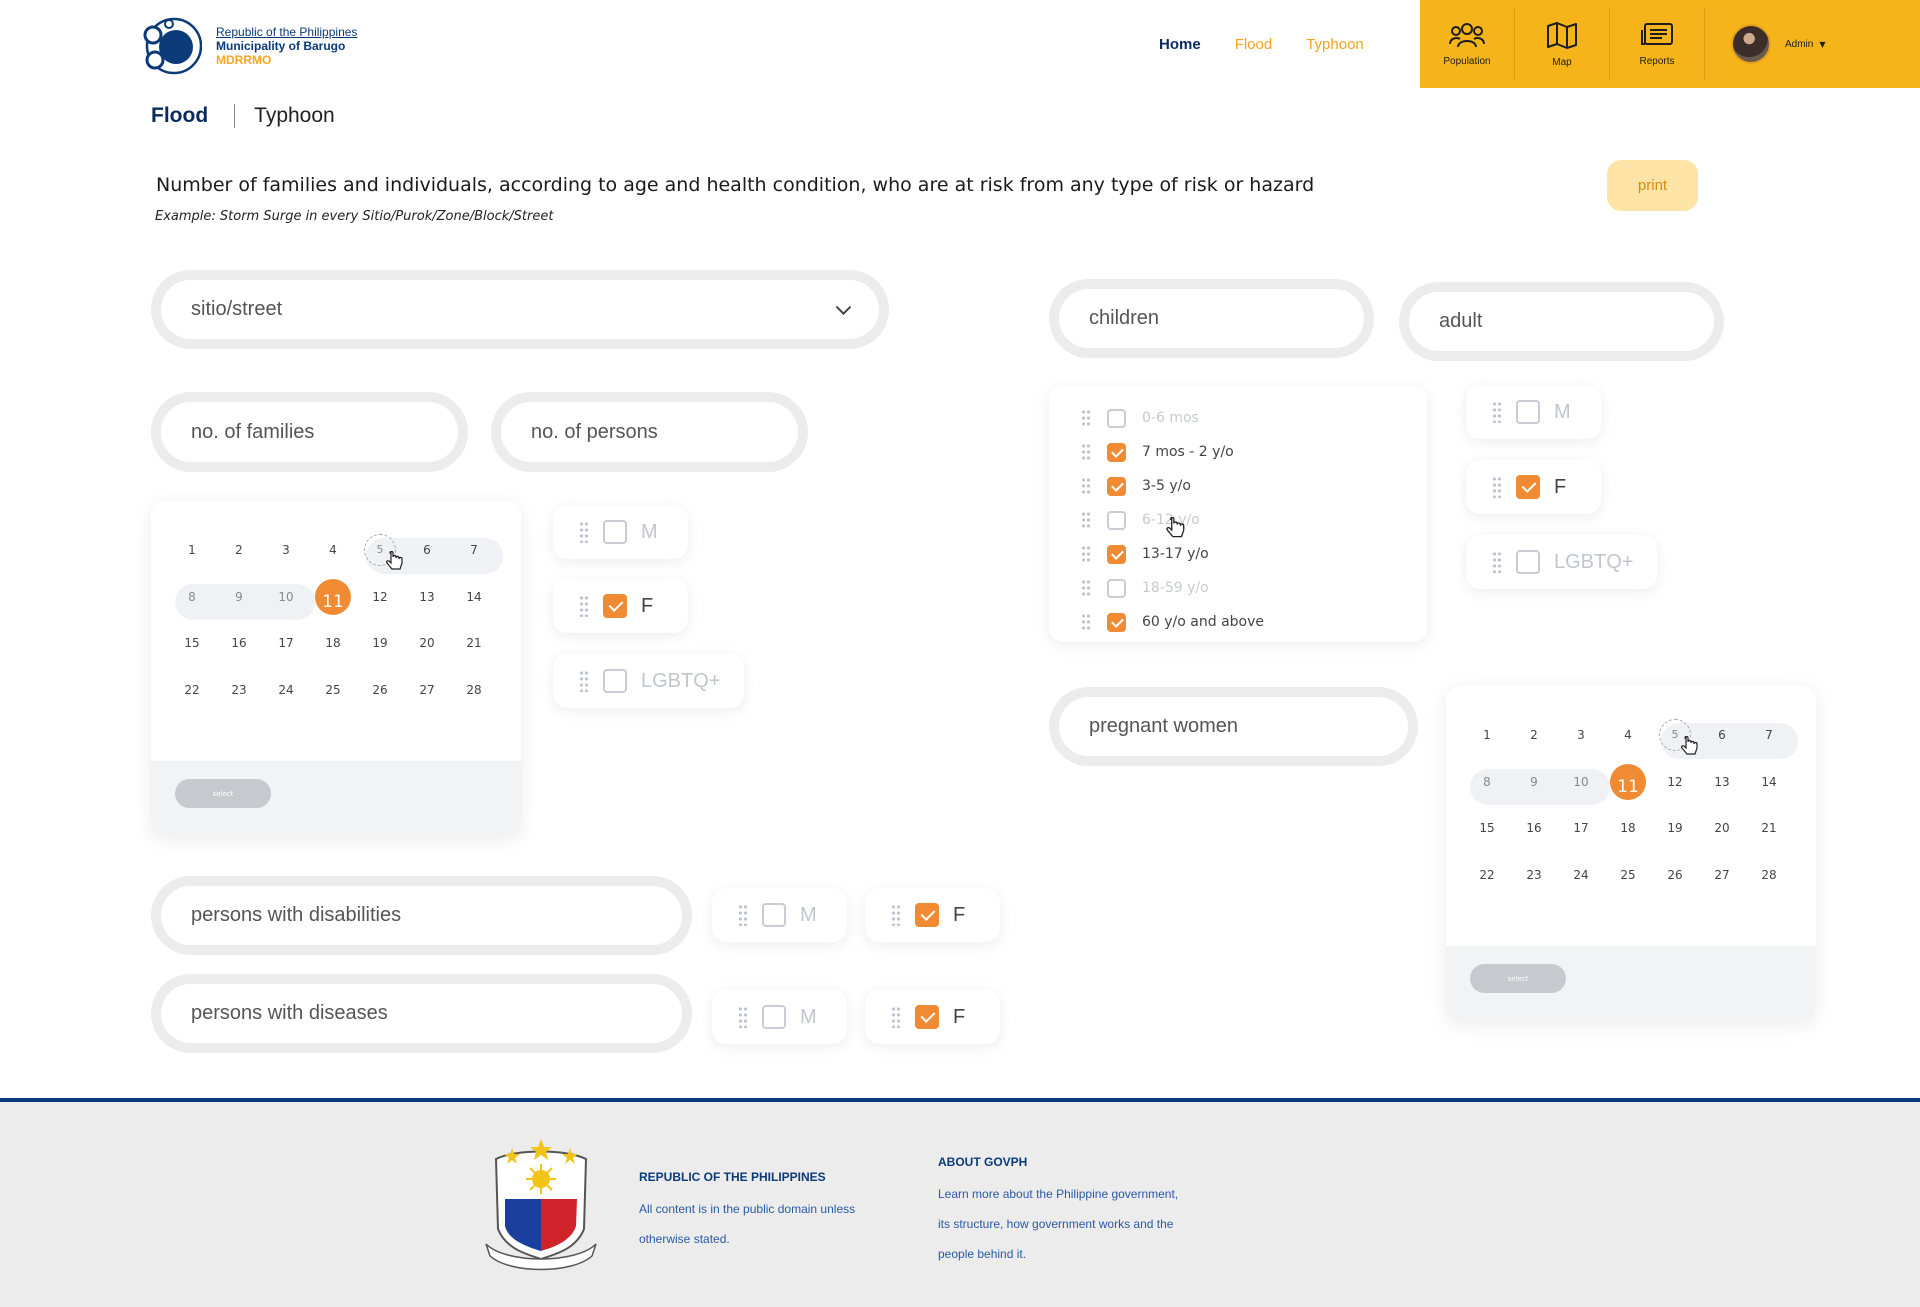 Image resolution: width=1920 pixels, height=1307 pixels. What do you see at coordinates (1058, 1162) in the screenshot?
I see `footer-col2-title: ABOUT GOVPH` at bounding box center [1058, 1162].